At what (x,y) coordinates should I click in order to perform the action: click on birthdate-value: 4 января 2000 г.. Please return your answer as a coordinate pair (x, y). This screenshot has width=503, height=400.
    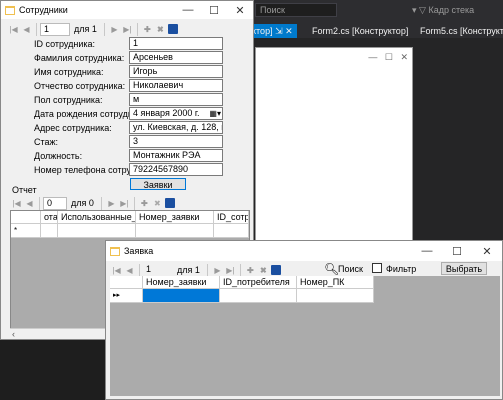
    Looking at the image, I should click on (166, 113).